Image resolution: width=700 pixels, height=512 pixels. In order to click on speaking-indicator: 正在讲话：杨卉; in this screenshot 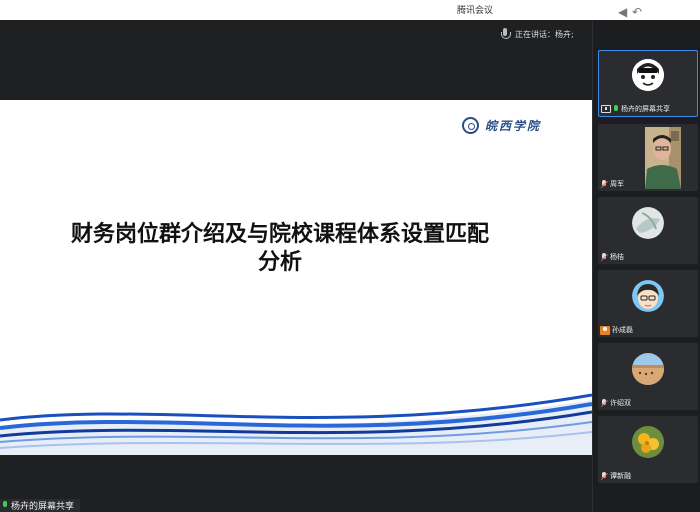, I will do `click(537, 34)`.